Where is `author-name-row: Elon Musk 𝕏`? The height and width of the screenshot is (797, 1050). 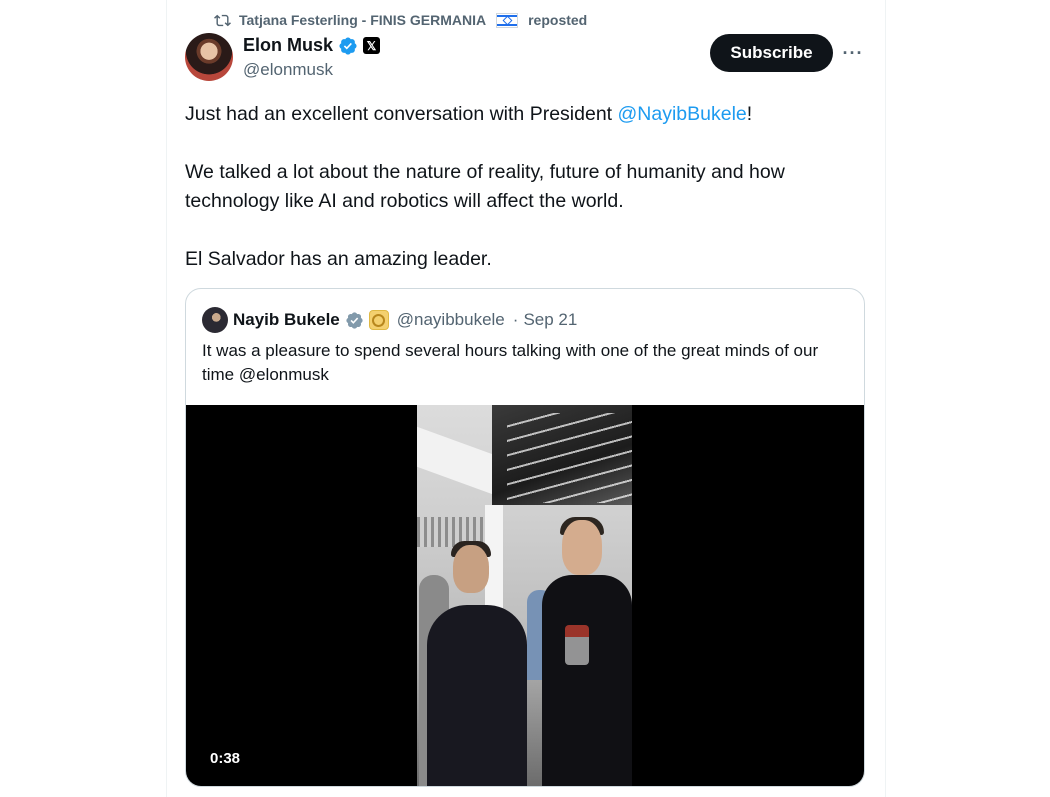
author-name-row: Elon Musk 𝕏 is located at coordinates (312, 45).